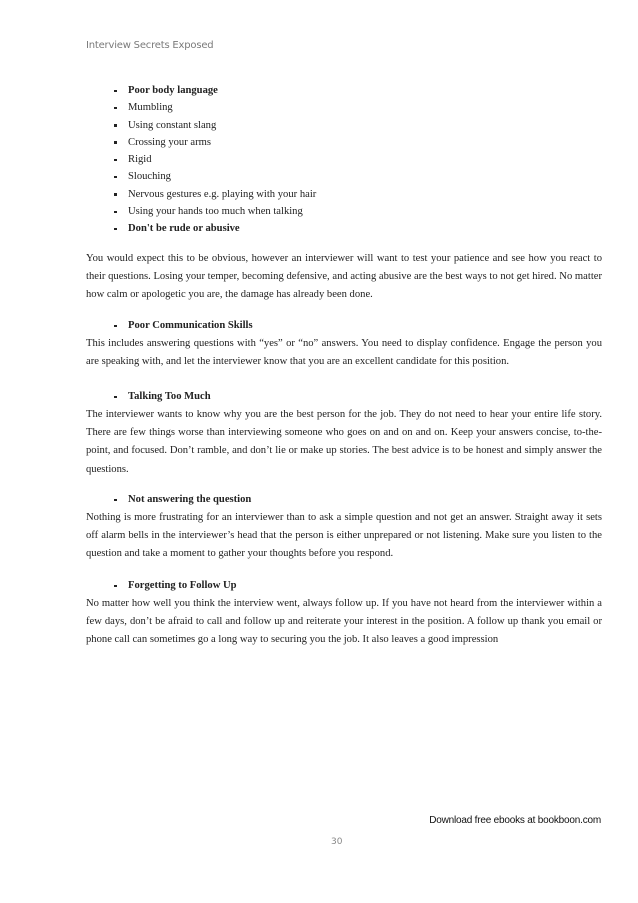  I want to click on section-heading-follow-up: Forgetting to Follow Up, so click(175, 586).